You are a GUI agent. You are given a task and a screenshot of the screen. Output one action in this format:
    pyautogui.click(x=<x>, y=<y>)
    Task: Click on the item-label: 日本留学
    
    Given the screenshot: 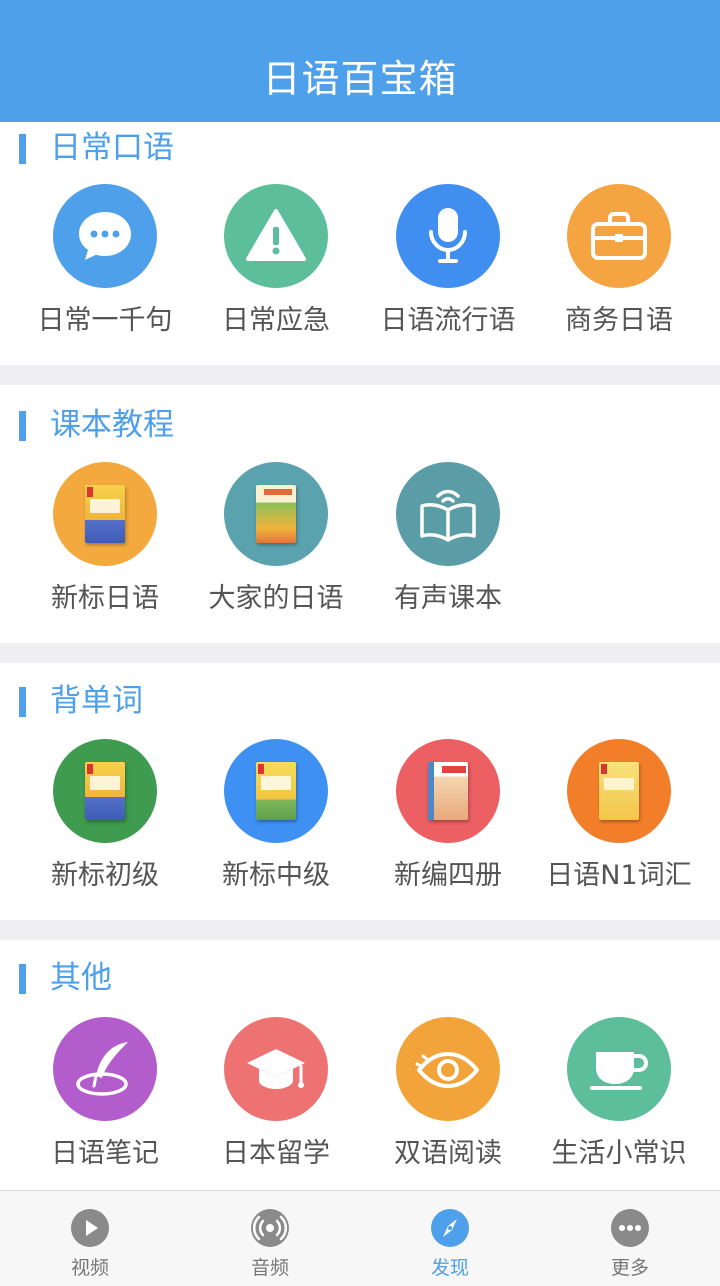 What is the action you would take?
    pyautogui.click(x=276, y=1153)
    